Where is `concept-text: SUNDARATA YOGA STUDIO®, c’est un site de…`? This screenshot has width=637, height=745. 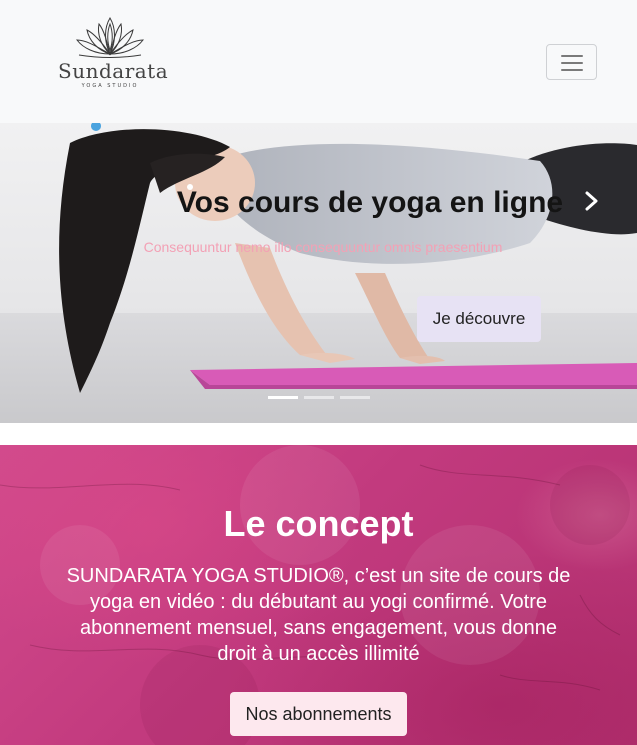 concept-text: SUNDARATA YOGA STUDIO®, c’est un site de… is located at coordinates (318, 615).